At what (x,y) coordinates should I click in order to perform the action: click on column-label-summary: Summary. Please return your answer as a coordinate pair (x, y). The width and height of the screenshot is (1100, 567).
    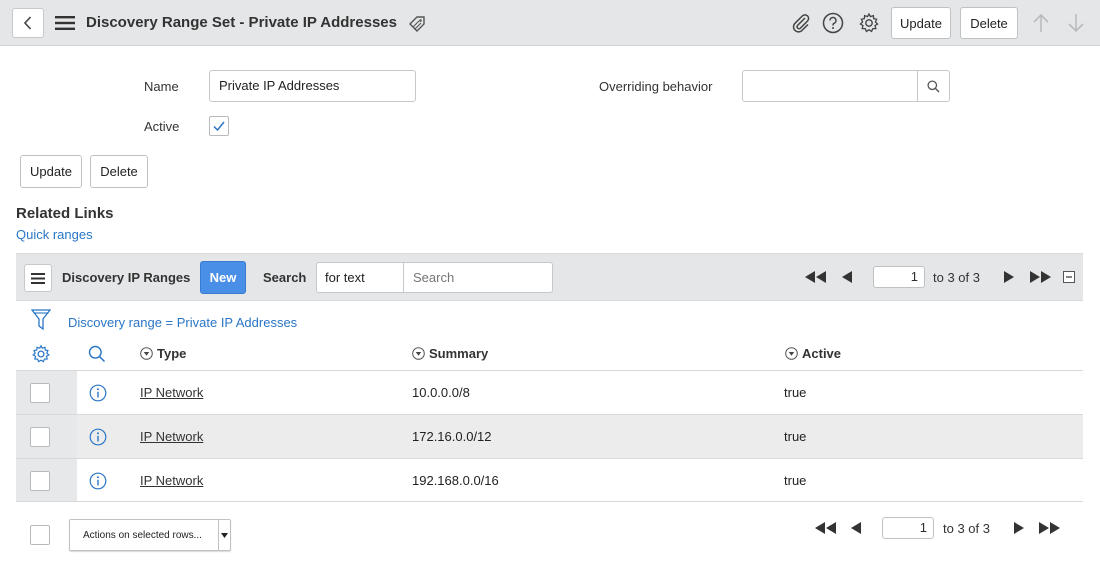
    Looking at the image, I should click on (459, 353).